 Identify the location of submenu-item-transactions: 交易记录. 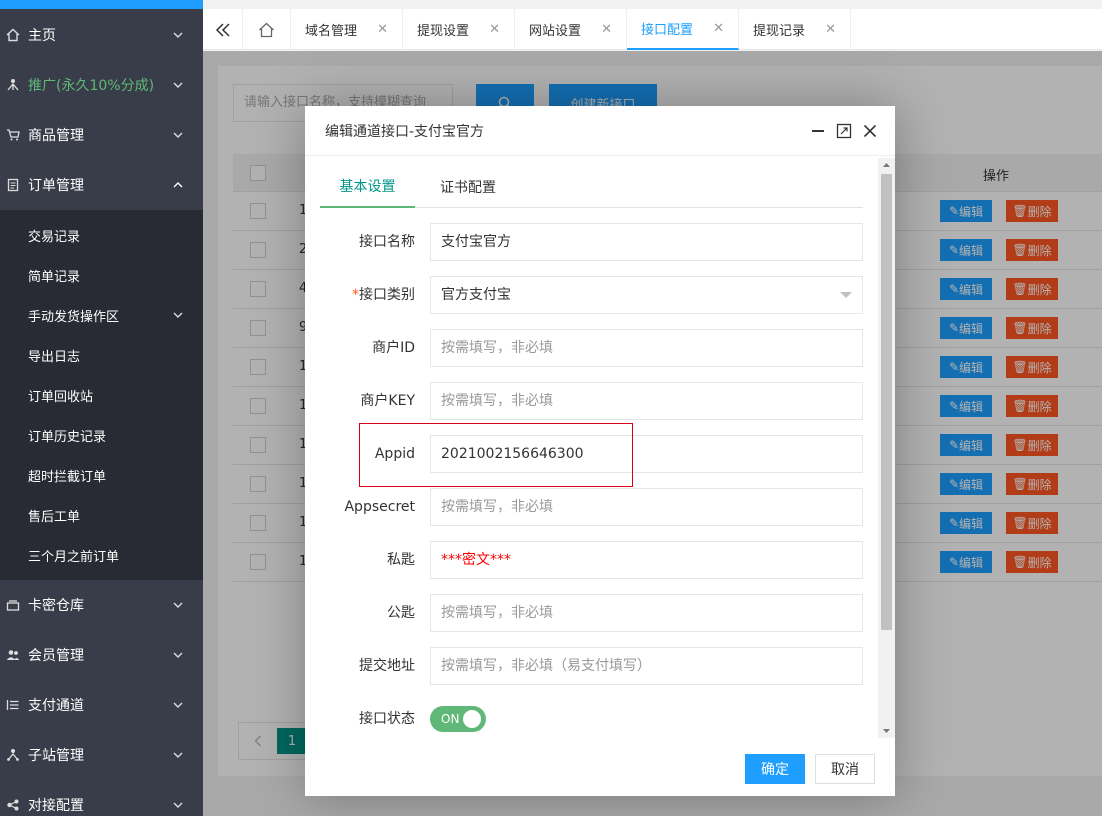
(101, 235).